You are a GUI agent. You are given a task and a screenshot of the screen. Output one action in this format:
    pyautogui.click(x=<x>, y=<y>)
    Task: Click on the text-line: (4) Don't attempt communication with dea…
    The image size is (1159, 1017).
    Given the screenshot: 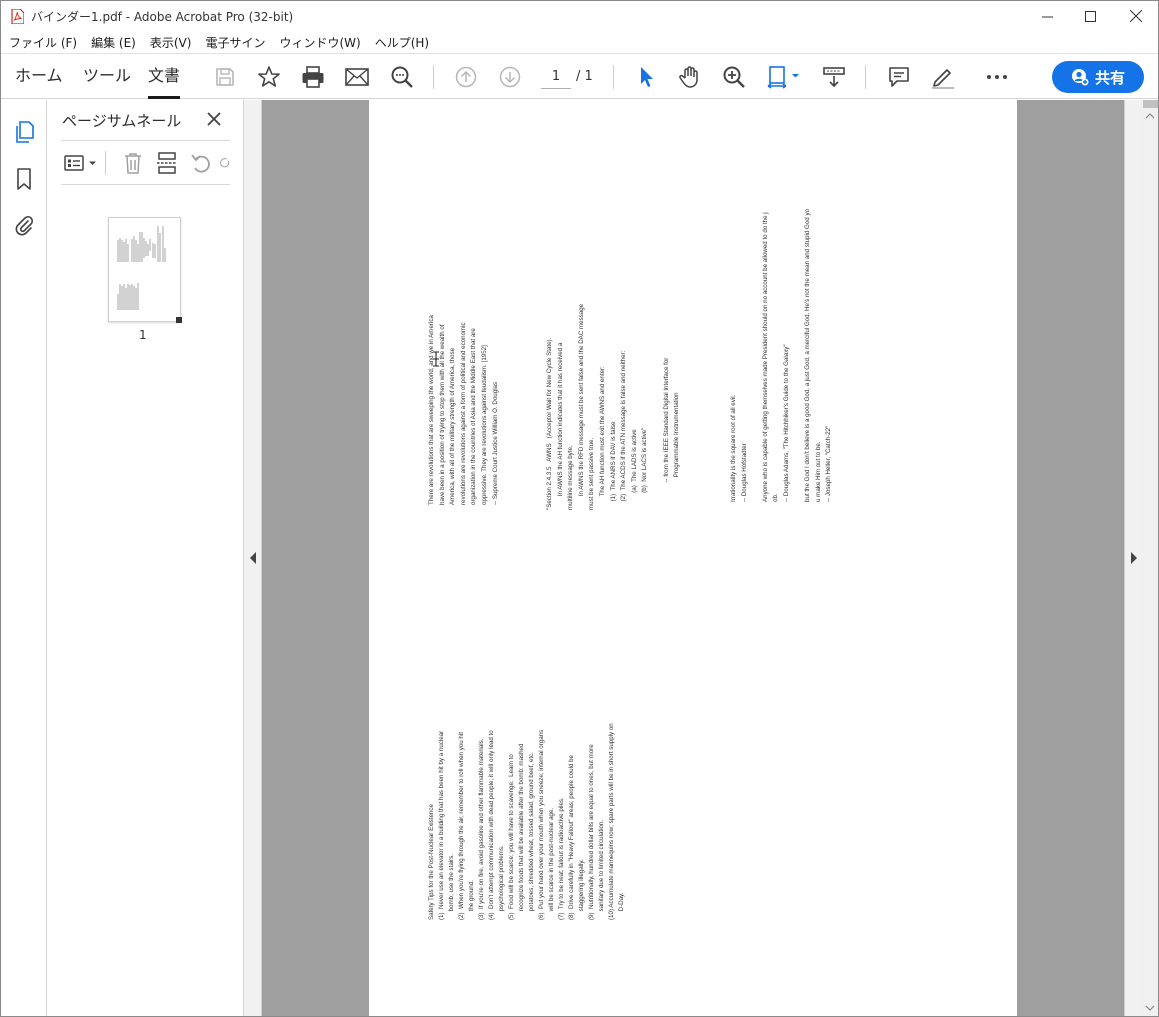 What is the action you would take?
    pyautogui.click(x=491, y=825)
    